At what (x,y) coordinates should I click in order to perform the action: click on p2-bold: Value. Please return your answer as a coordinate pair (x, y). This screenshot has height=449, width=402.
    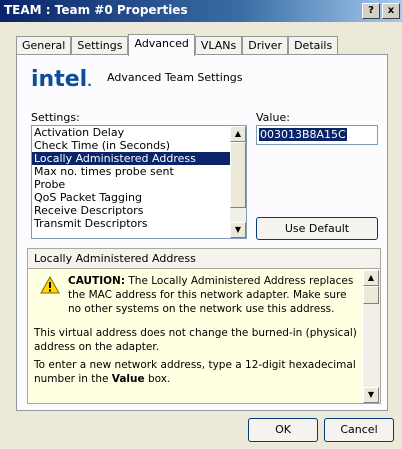
    Looking at the image, I should click on (128, 379).